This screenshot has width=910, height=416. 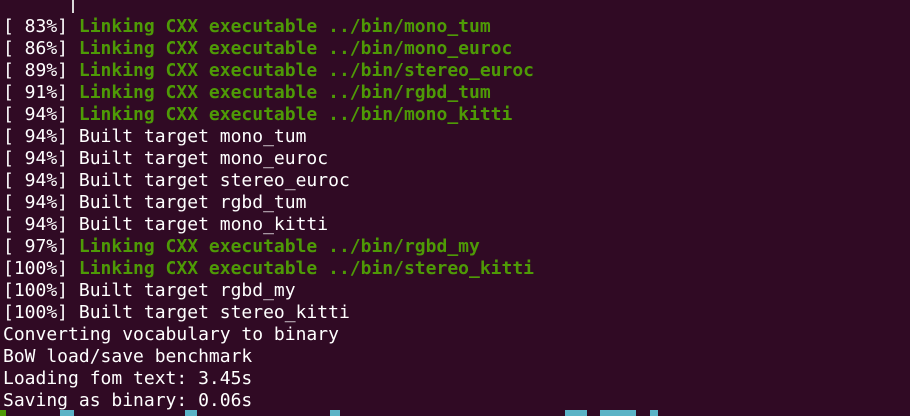 I want to click on output-message: Built target stereo_kitti, so click(x=214, y=312).